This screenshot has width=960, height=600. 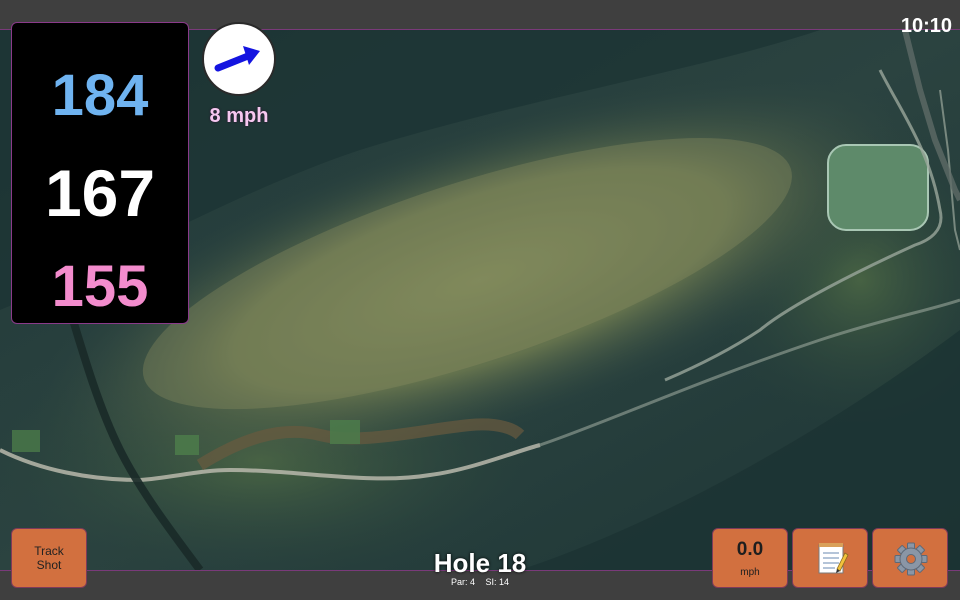 I want to click on speed-button: 0.0 mph, so click(x=750, y=558).